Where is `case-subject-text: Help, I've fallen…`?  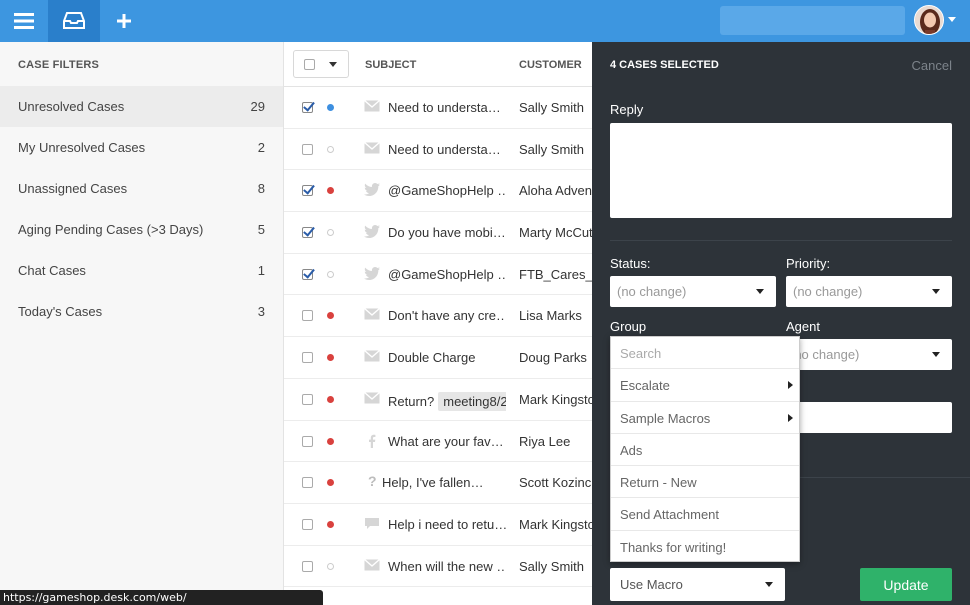
case-subject-text: Help, I've fallen… is located at coordinates (433, 483).